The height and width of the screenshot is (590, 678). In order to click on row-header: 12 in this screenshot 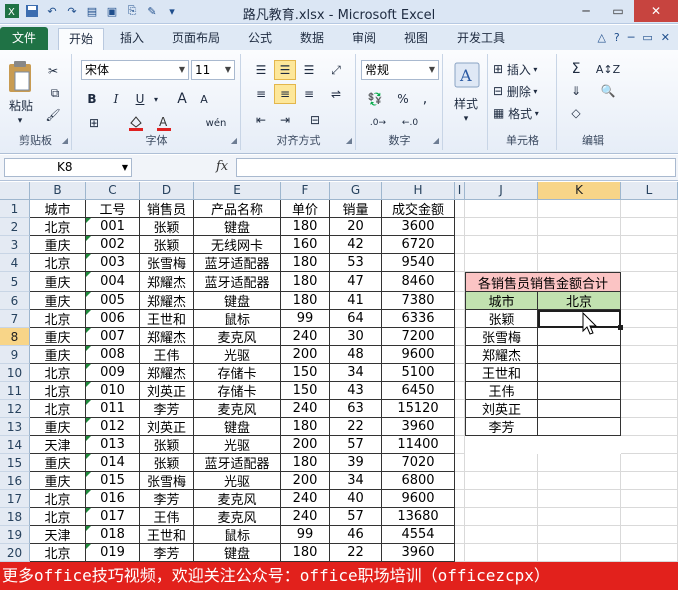, I will do `click(15, 409)`.